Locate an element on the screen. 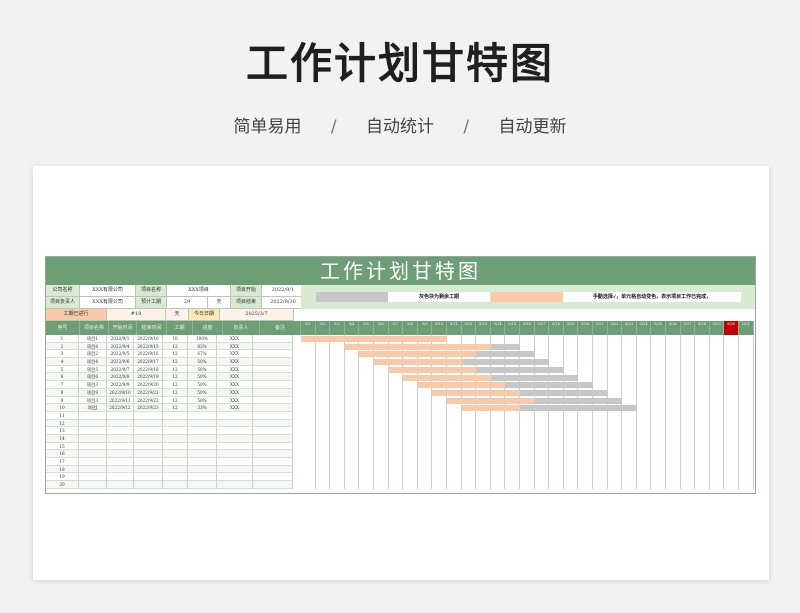 The height and width of the screenshot is (613, 800). table-cell: 9 is located at coordinates (62, 400).